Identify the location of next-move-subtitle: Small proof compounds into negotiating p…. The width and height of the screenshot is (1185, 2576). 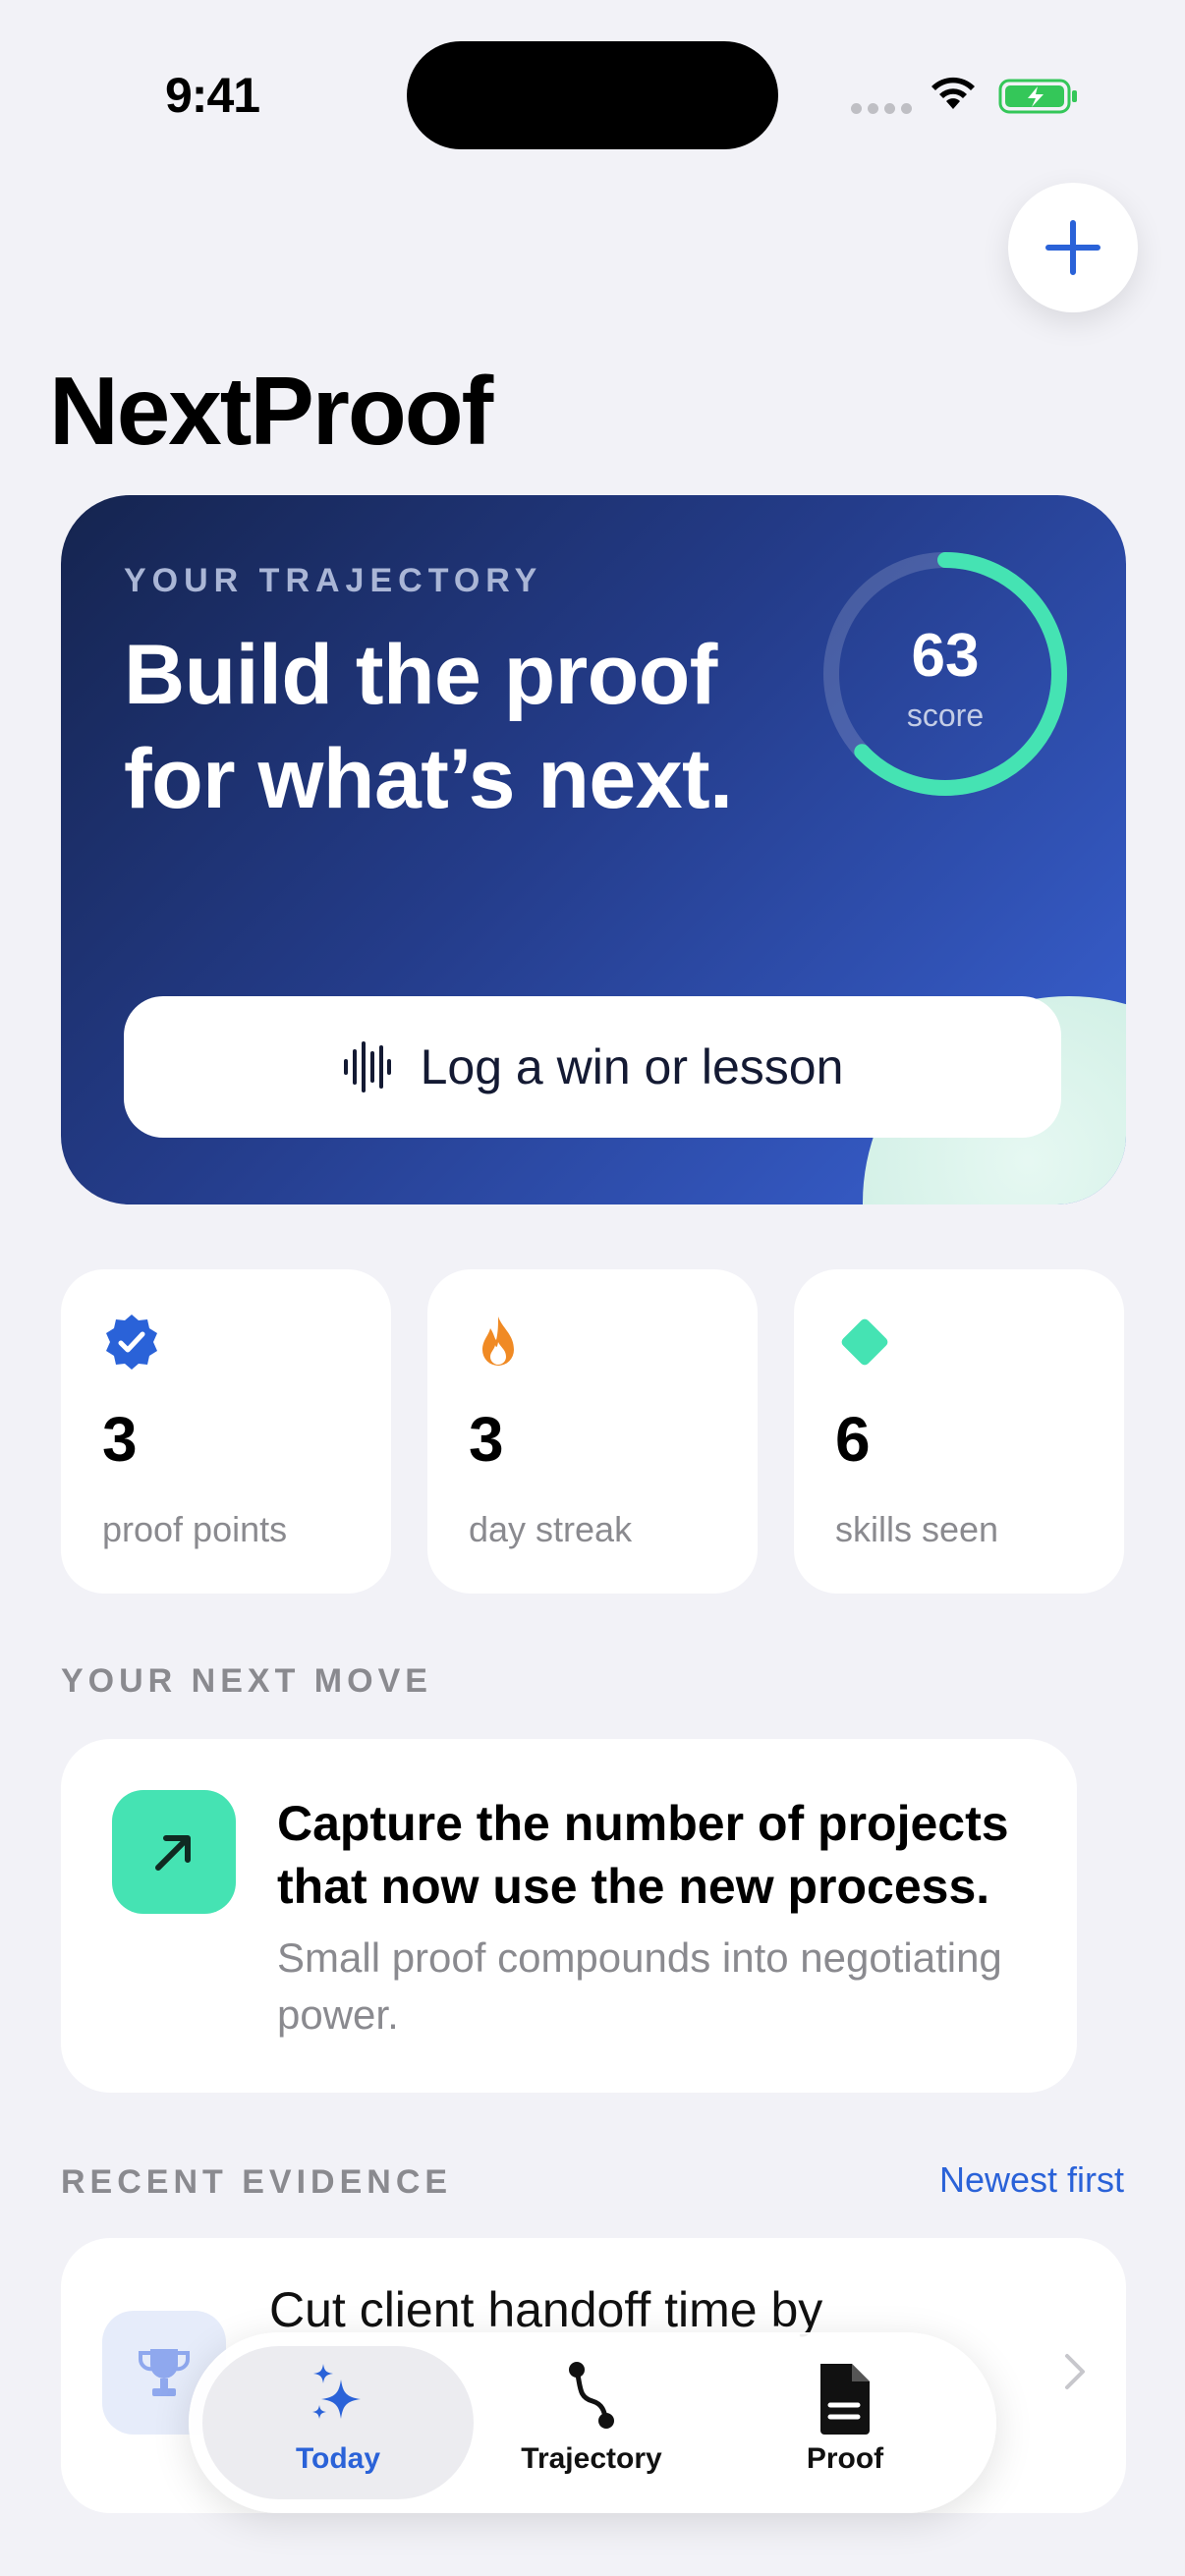
(639, 1986).